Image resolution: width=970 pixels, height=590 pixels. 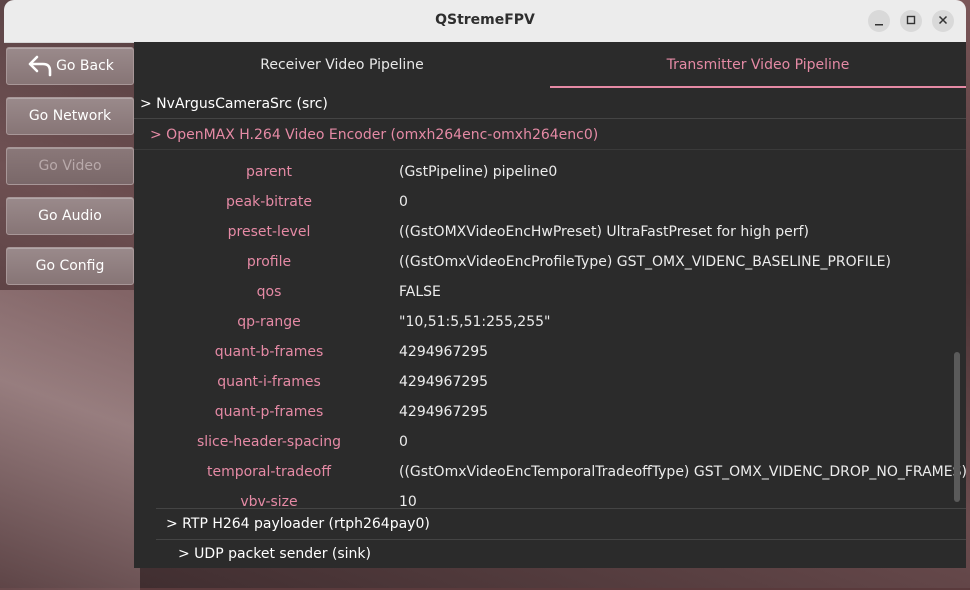 I want to click on active-tab-indicator, so click(x=758, y=87).